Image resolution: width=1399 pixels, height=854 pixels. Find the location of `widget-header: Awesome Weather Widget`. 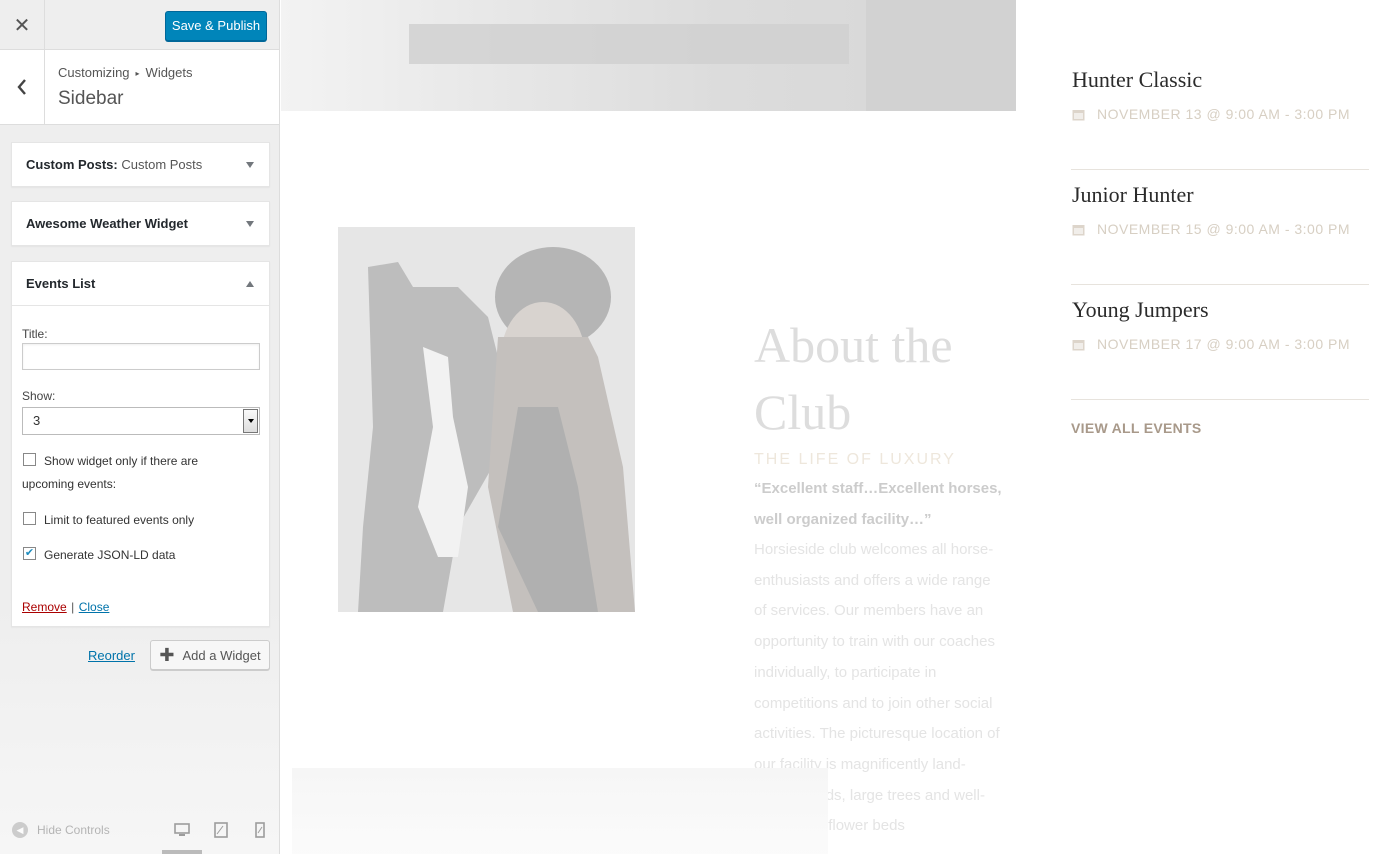

widget-header: Awesome Weather Widget is located at coordinates (140, 223).